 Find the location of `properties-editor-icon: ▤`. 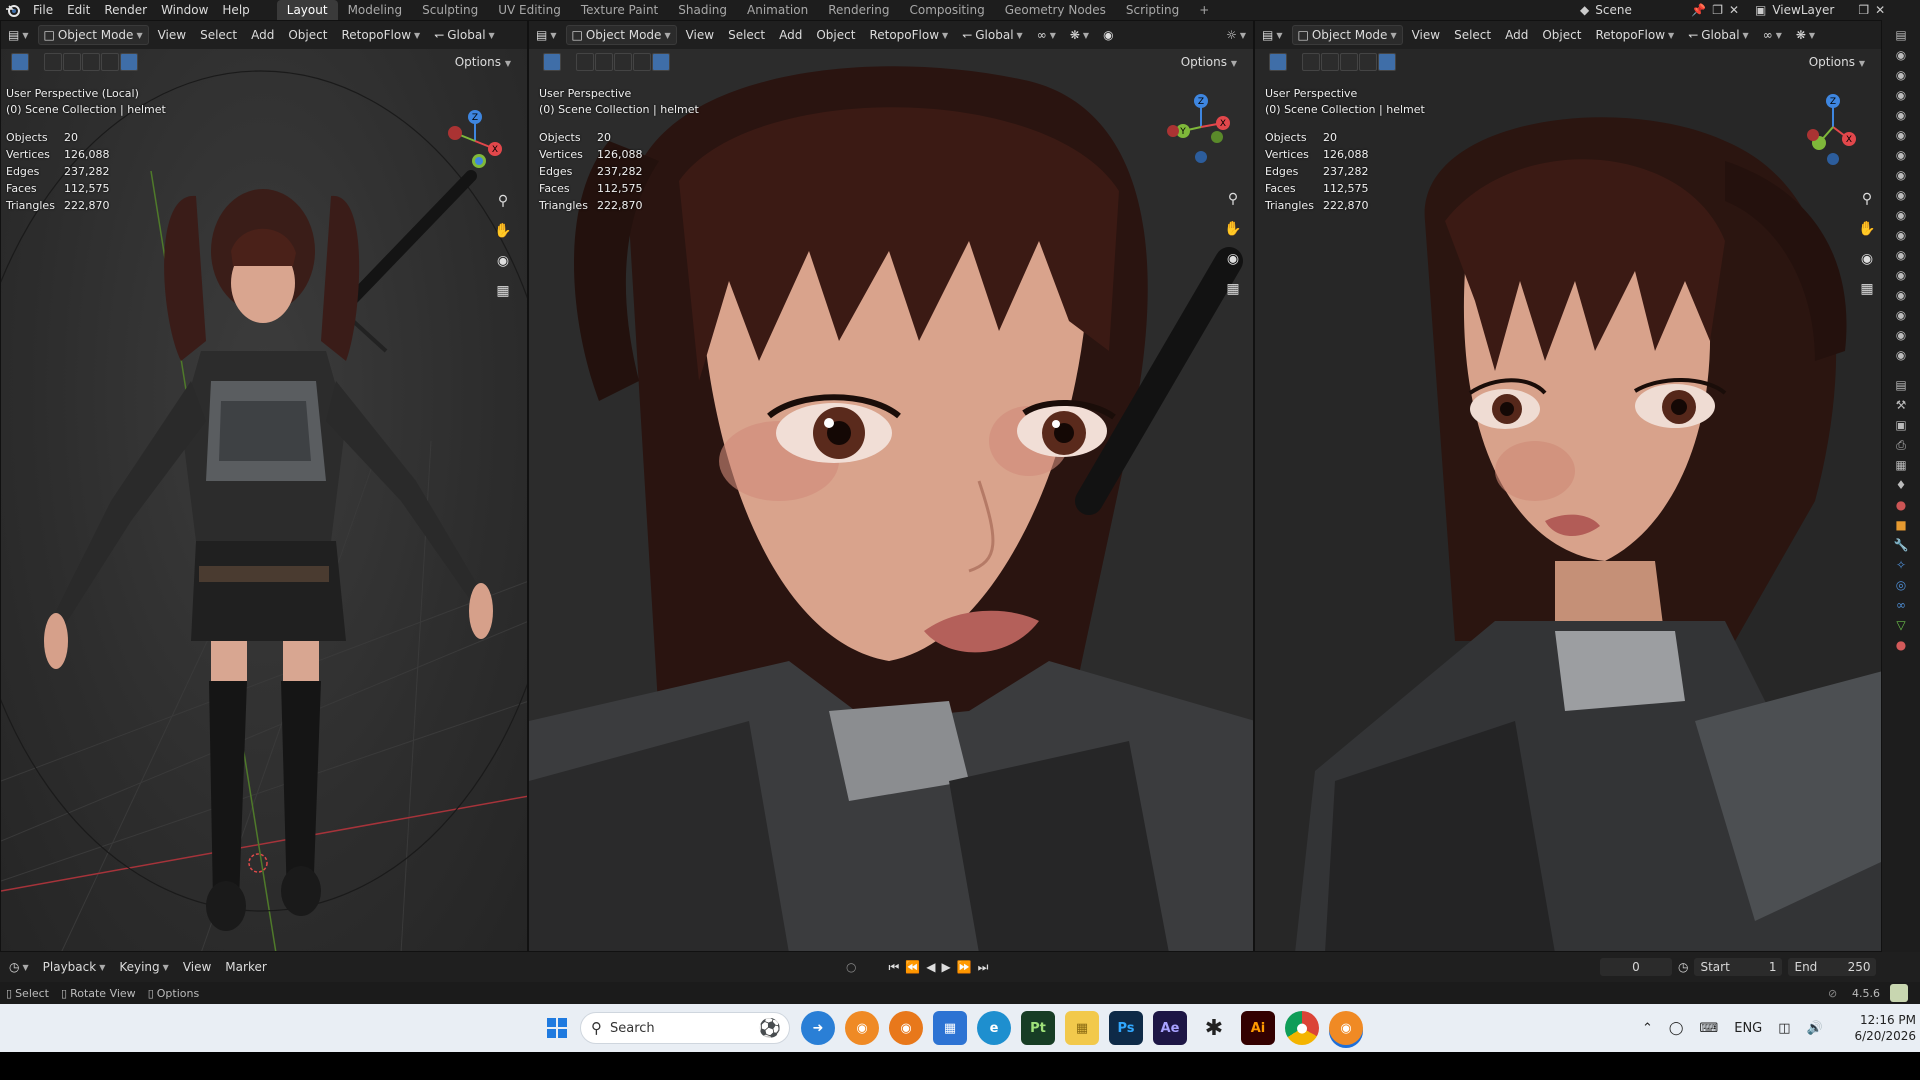

properties-editor-icon: ▤ is located at coordinates (1901, 385).